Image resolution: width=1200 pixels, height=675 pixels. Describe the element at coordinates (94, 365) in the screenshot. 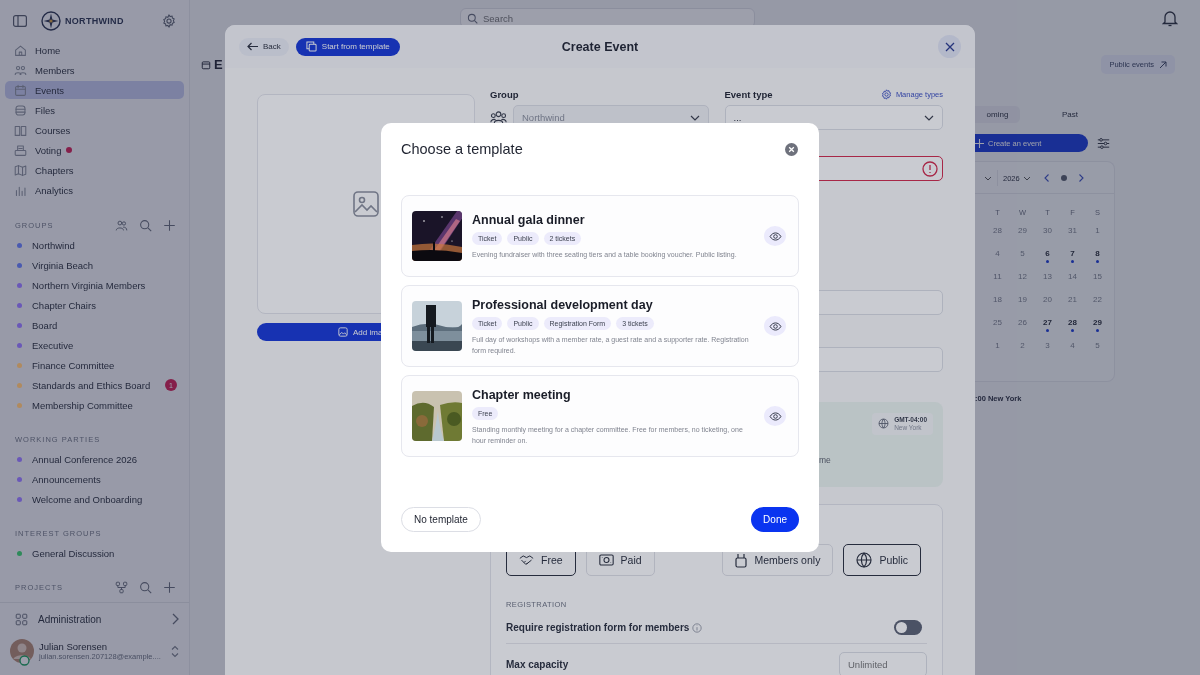

I see `group-item: Finance Committee` at that location.